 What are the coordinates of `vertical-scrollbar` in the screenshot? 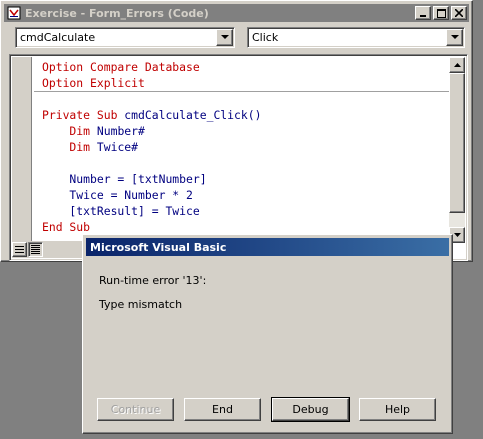 It's located at (457, 150).